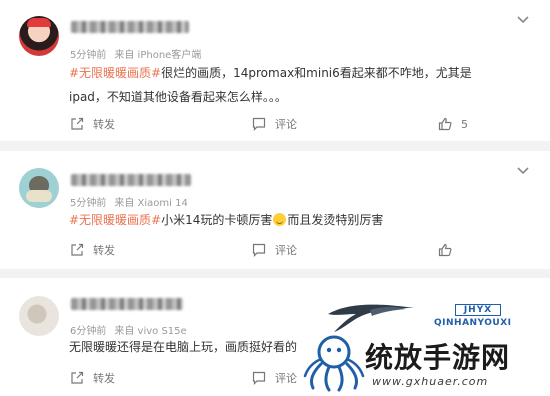  I want to click on comment-body: 小米14玩的卡顿厉害, so click(217, 220).